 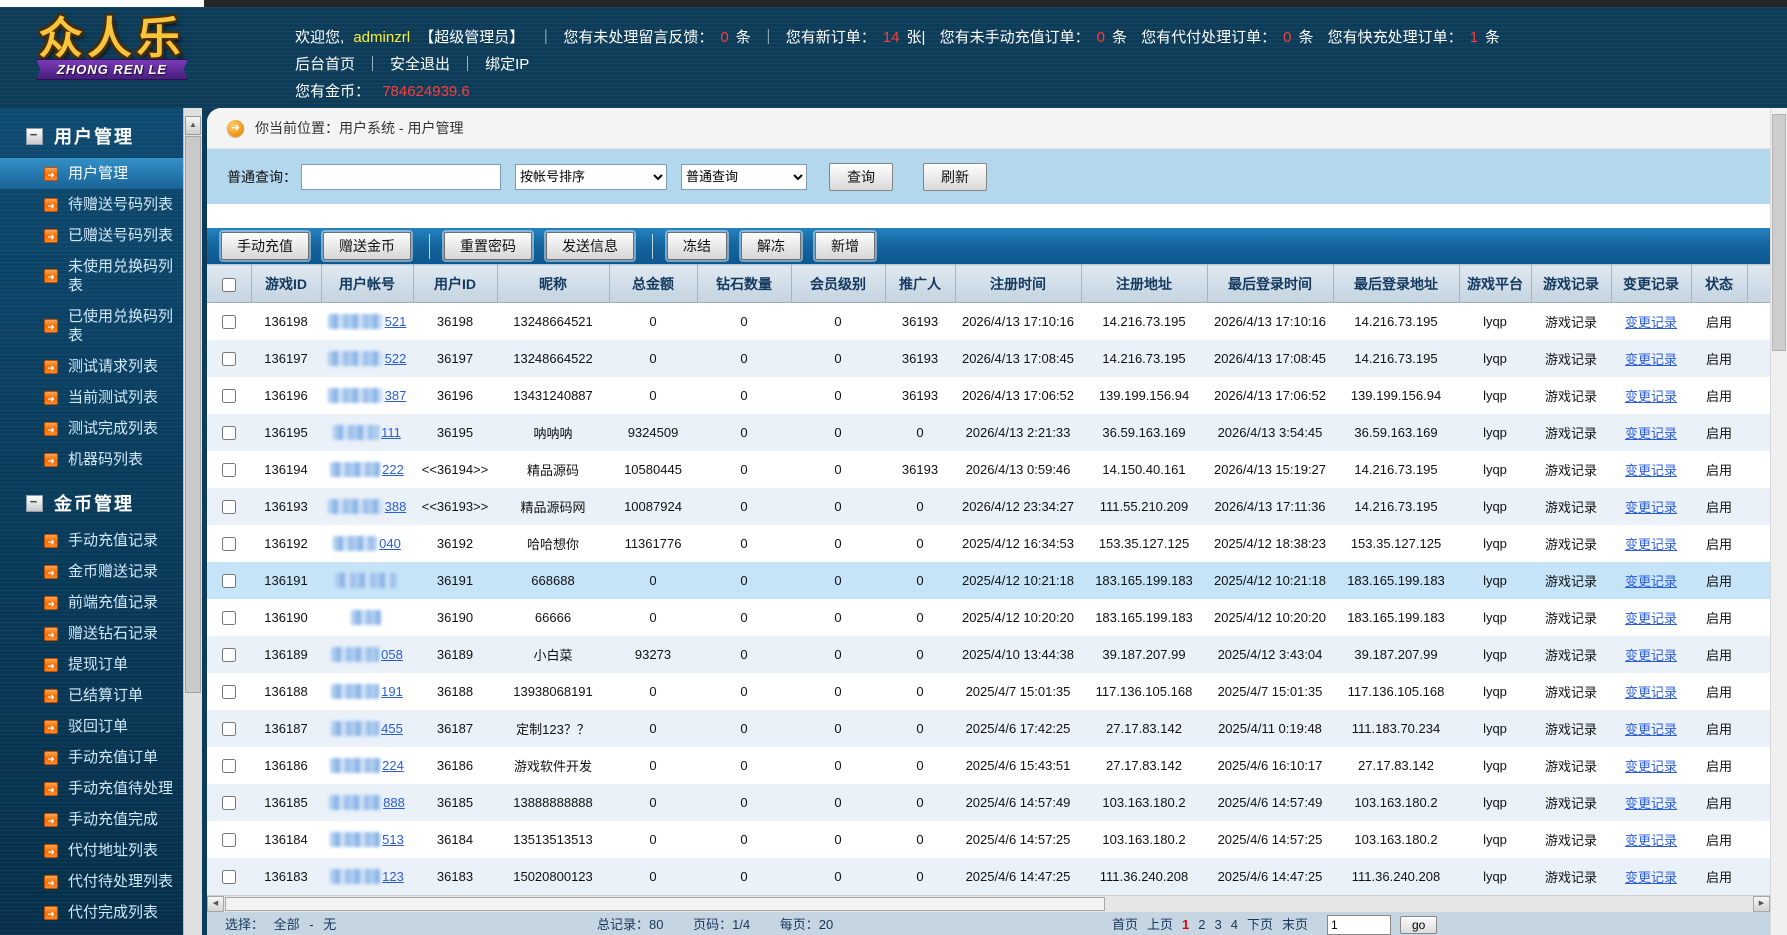 I want to click on sort-select: 按帐号排序, so click(x=591, y=176).